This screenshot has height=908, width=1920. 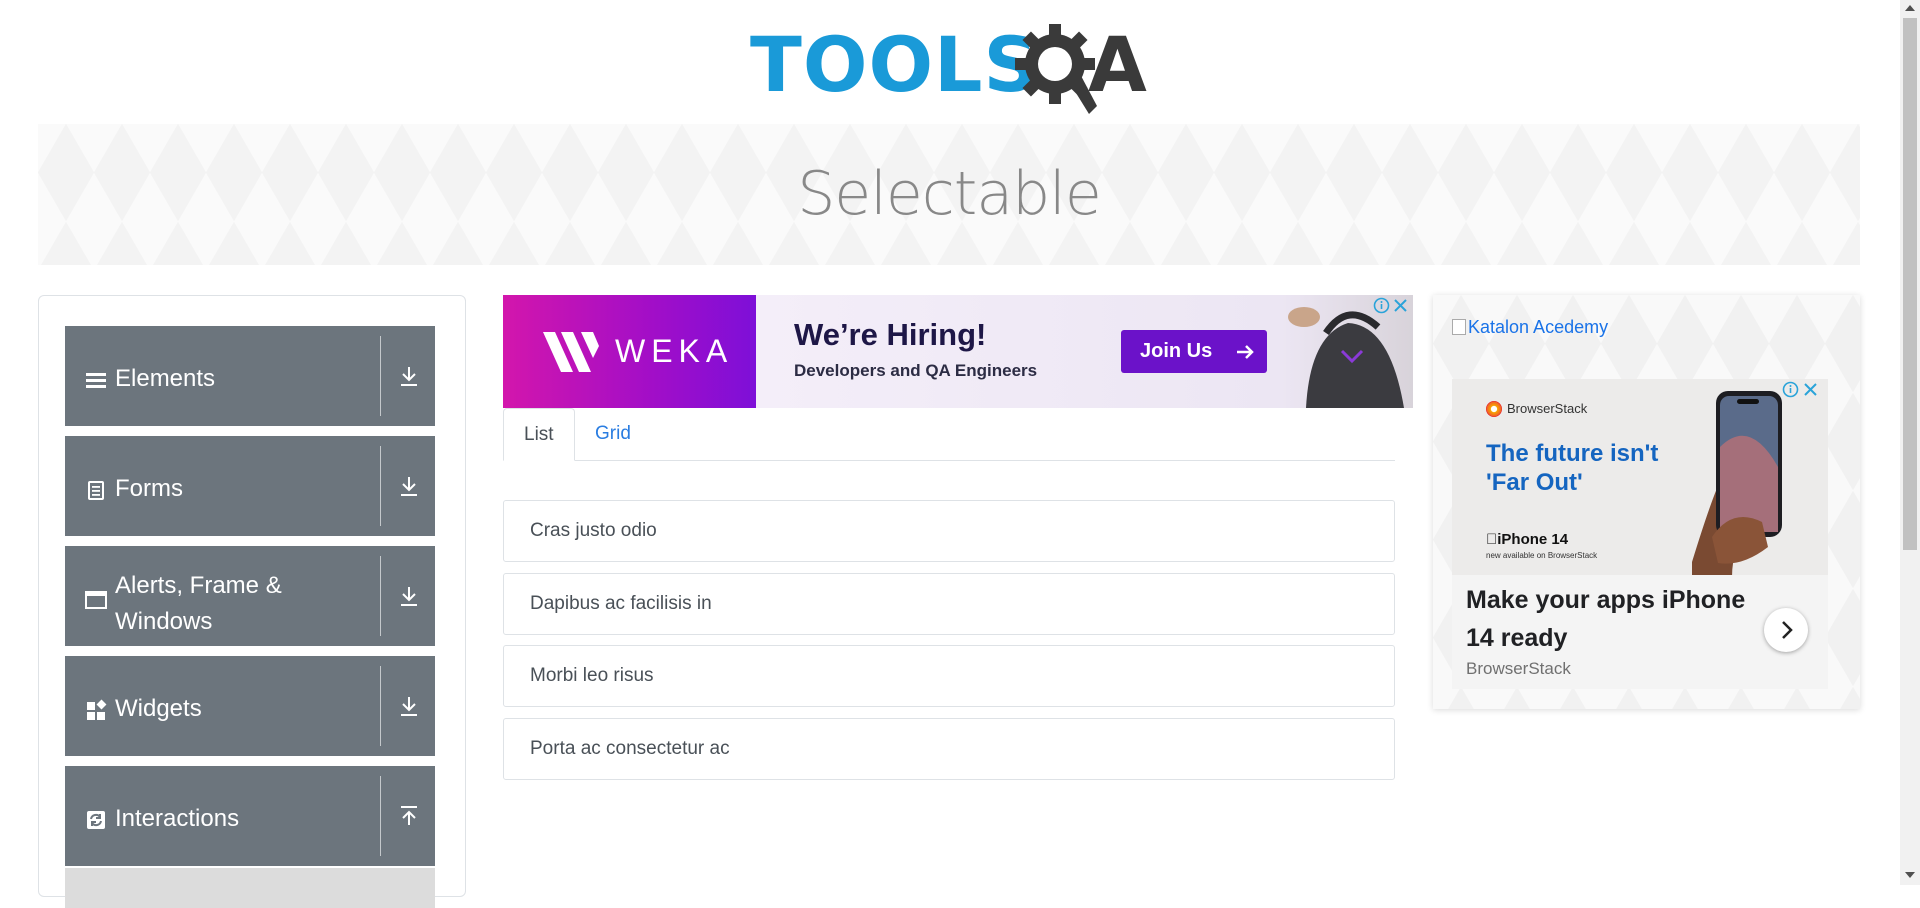 I want to click on toolsqa-logo: TOOLS A, so click(x=952, y=68).